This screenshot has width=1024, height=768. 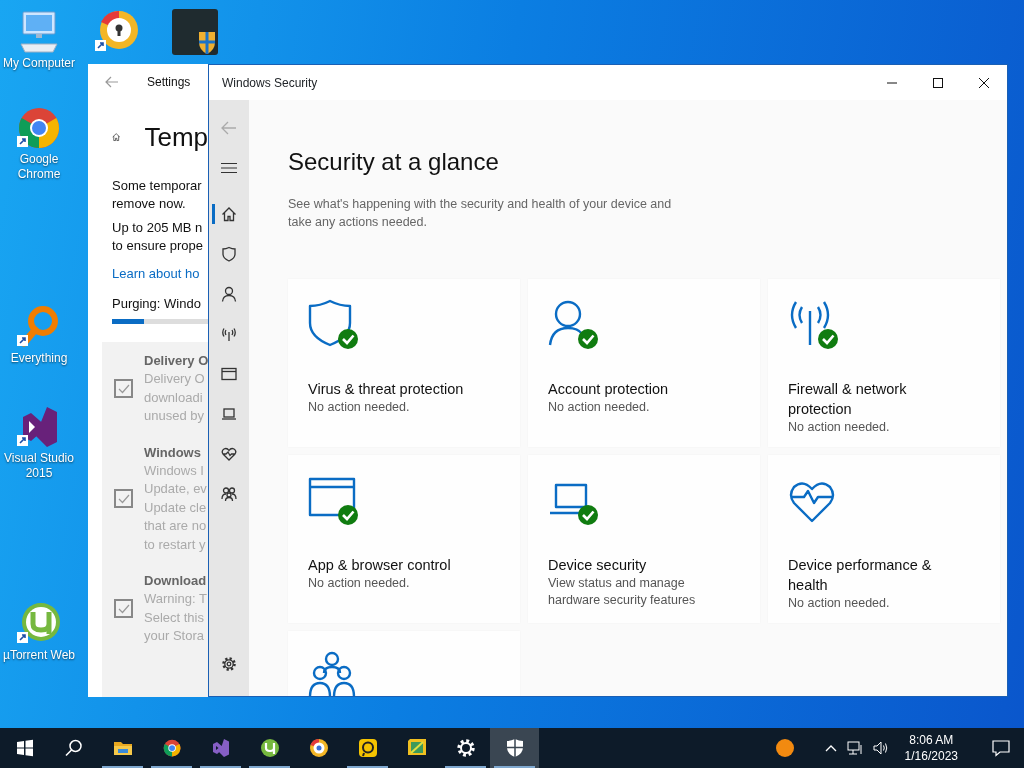 What do you see at coordinates (229, 494) in the screenshot?
I see `family-icon` at bounding box center [229, 494].